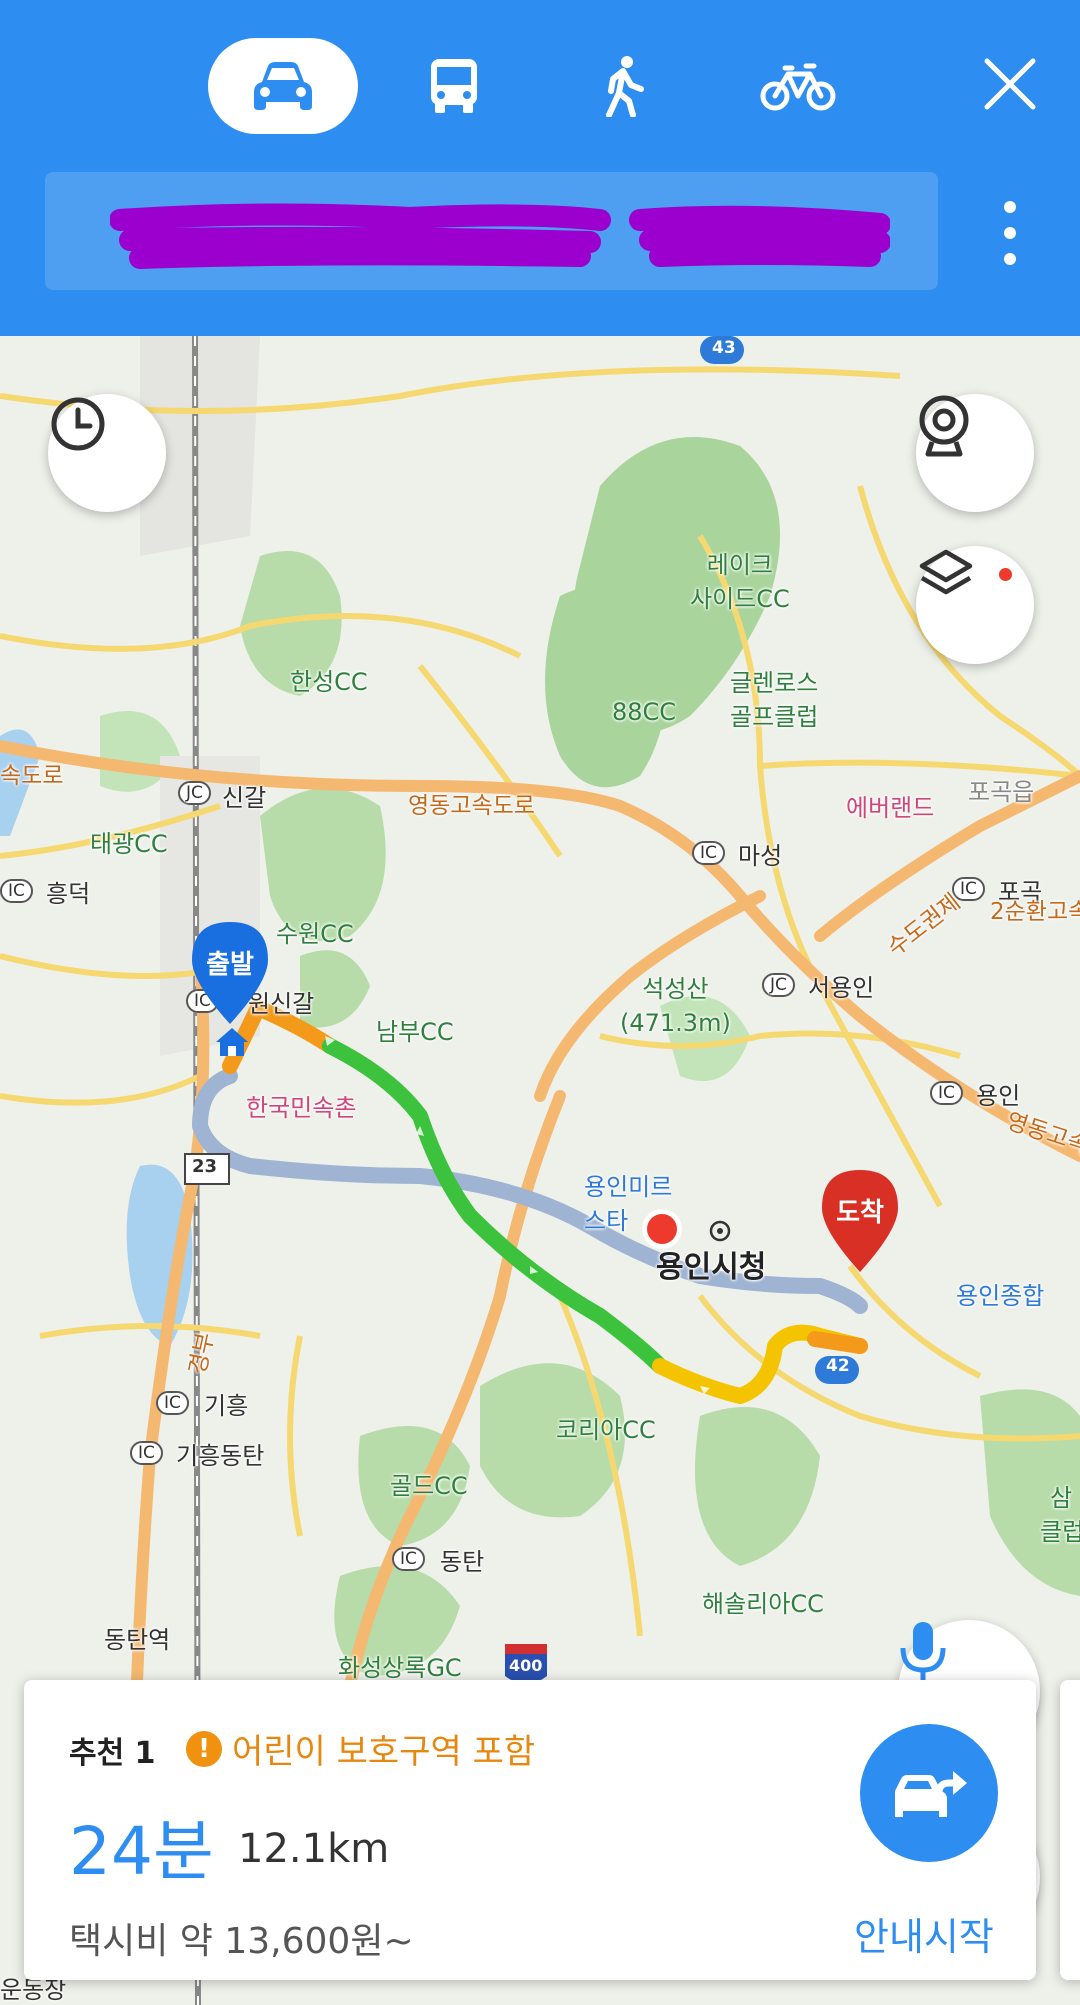 This screenshot has height=2005, width=1080. I want to click on map-label-korea-cc: 코리아CC, so click(606, 1430).